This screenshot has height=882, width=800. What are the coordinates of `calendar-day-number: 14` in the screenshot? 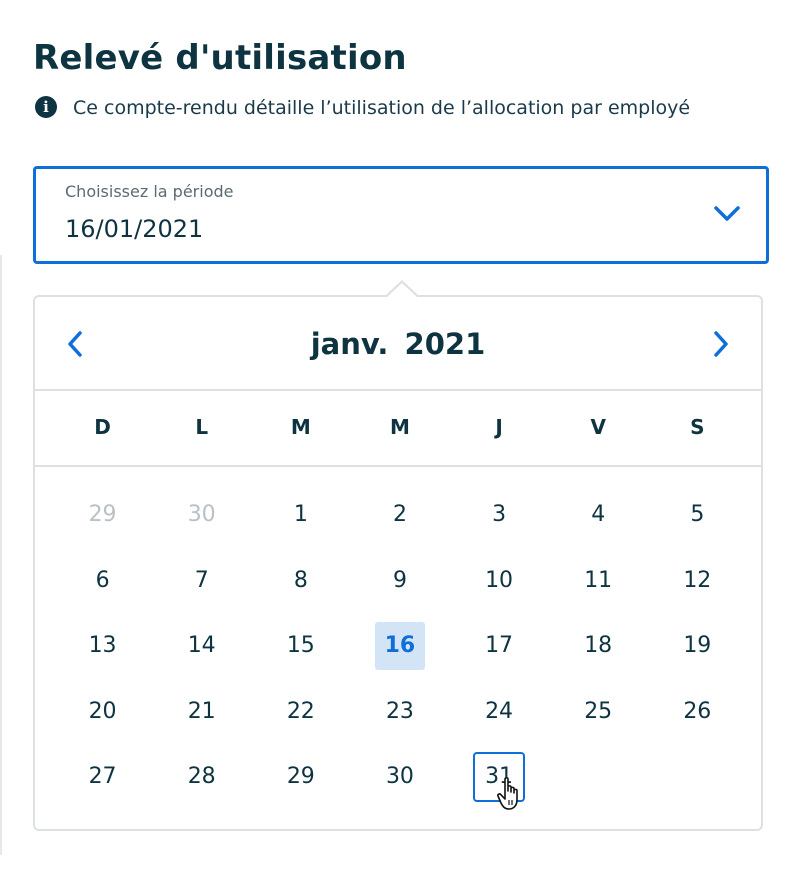 It's located at (201, 646).